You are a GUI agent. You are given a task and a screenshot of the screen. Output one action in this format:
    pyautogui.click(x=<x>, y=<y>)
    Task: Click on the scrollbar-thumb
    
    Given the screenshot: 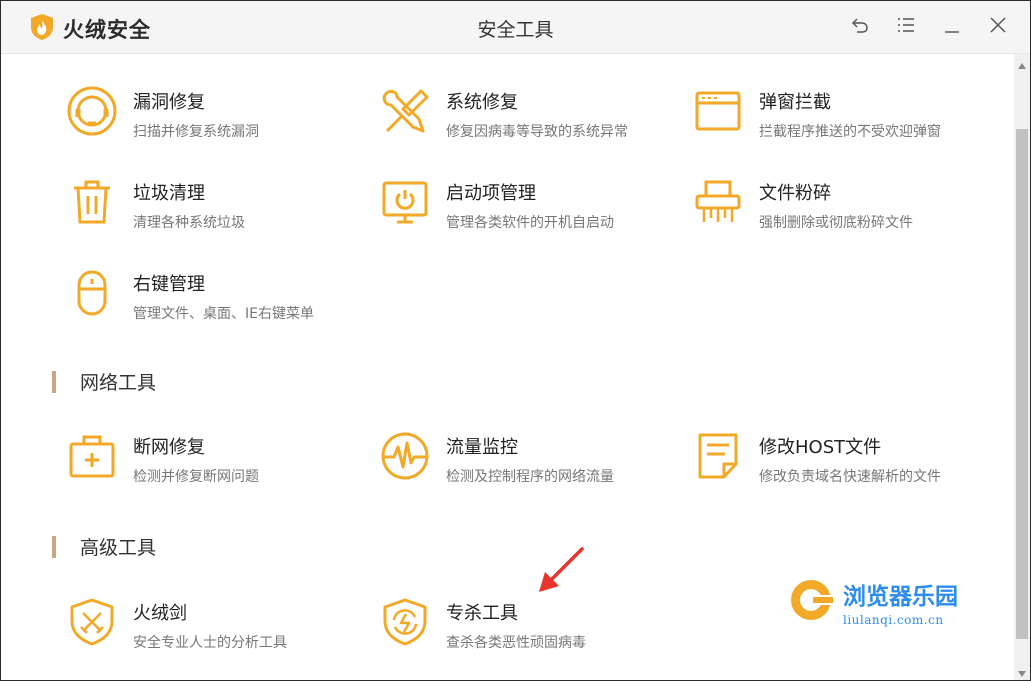 What is the action you would take?
    pyautogui.click(x=1022, y=384)
    